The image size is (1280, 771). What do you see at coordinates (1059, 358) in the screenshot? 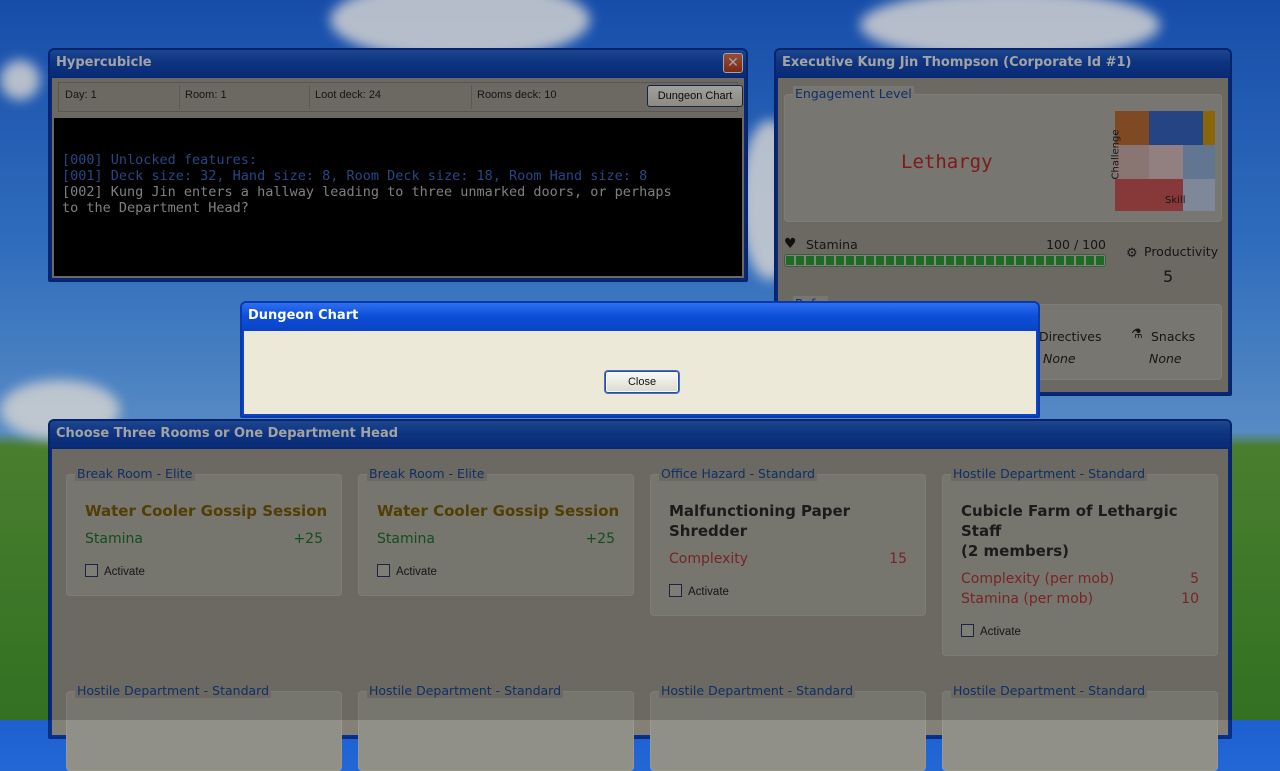
I see `directives-value: None` at bounding box center [1059, 358].